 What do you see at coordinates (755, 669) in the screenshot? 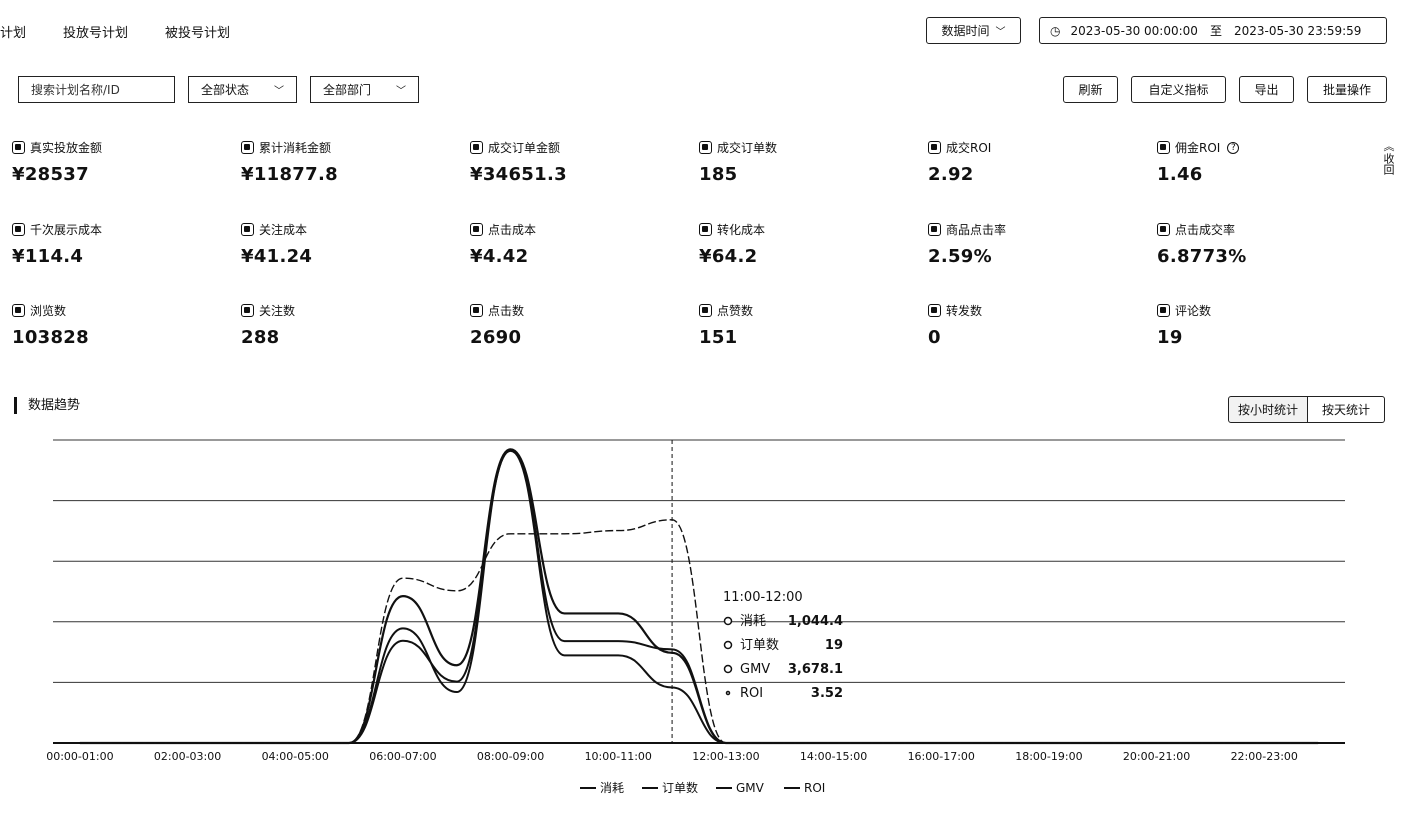
I see `tooltip-series-name: GMV` at bounding box center [755, 669].